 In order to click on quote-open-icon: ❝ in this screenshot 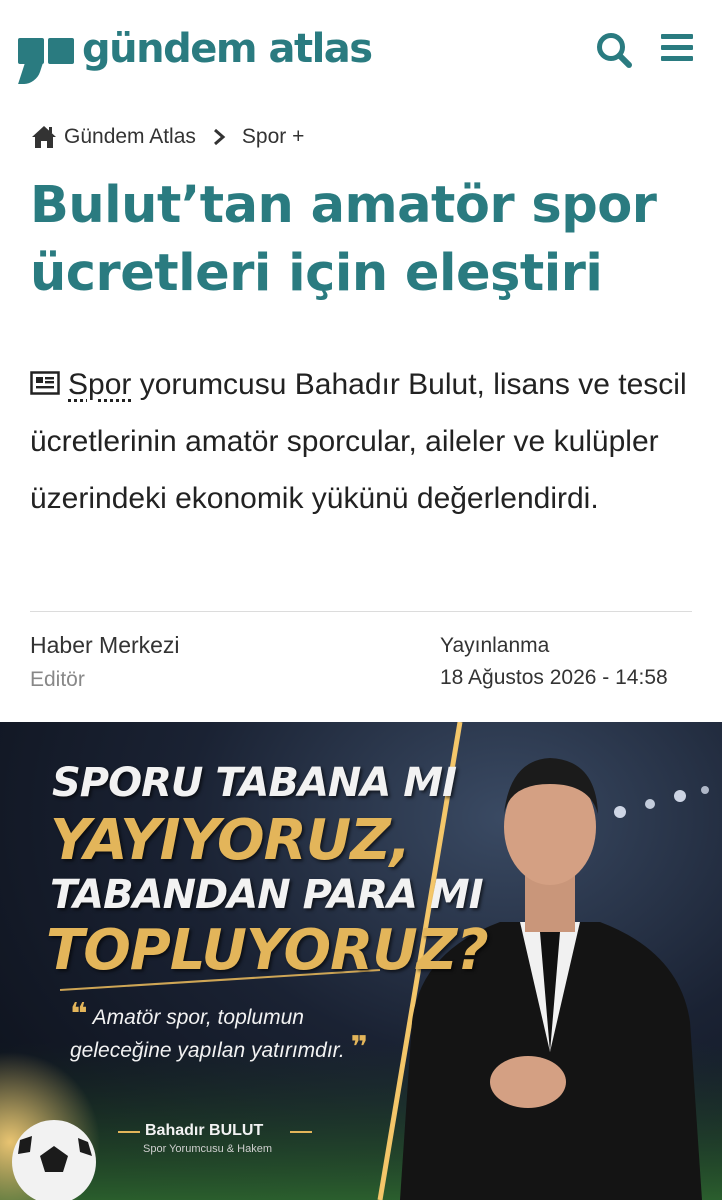, I will do `click(79, 1014)`.